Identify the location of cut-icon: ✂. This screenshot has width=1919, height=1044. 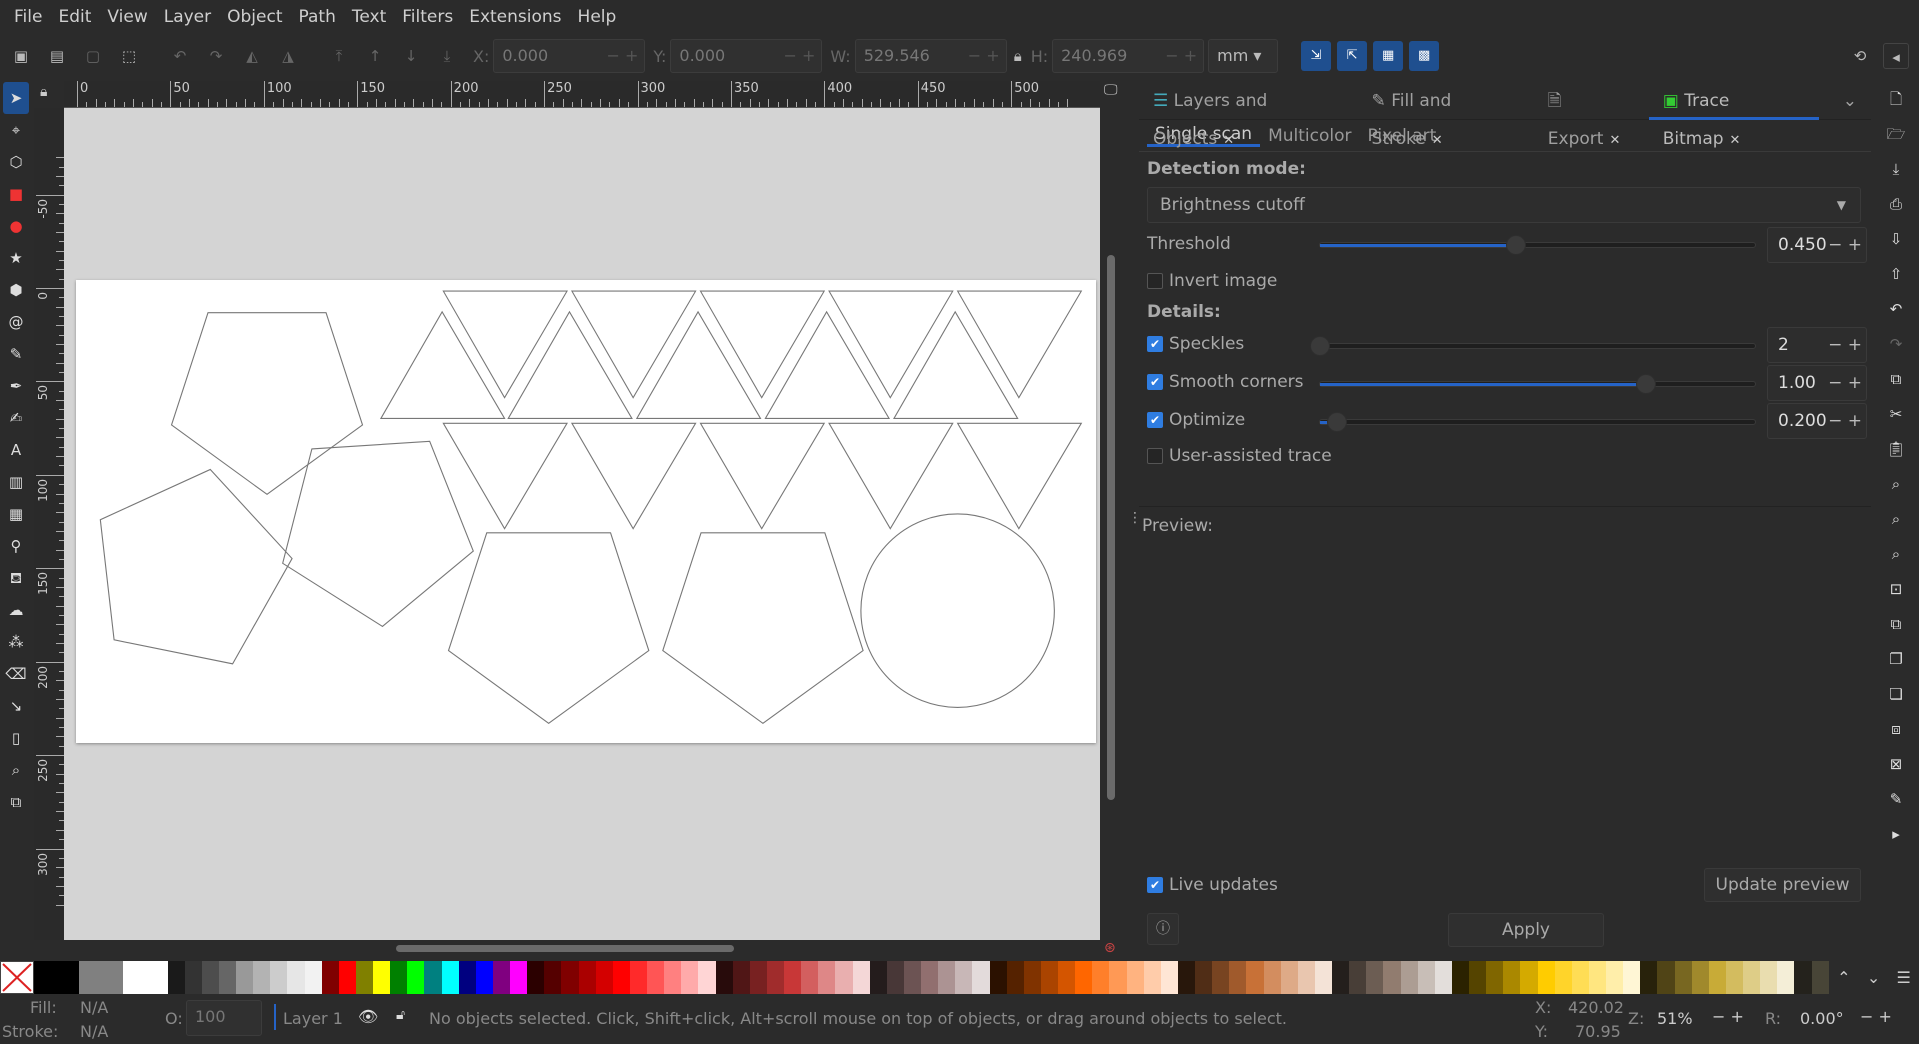
(1896, 414).